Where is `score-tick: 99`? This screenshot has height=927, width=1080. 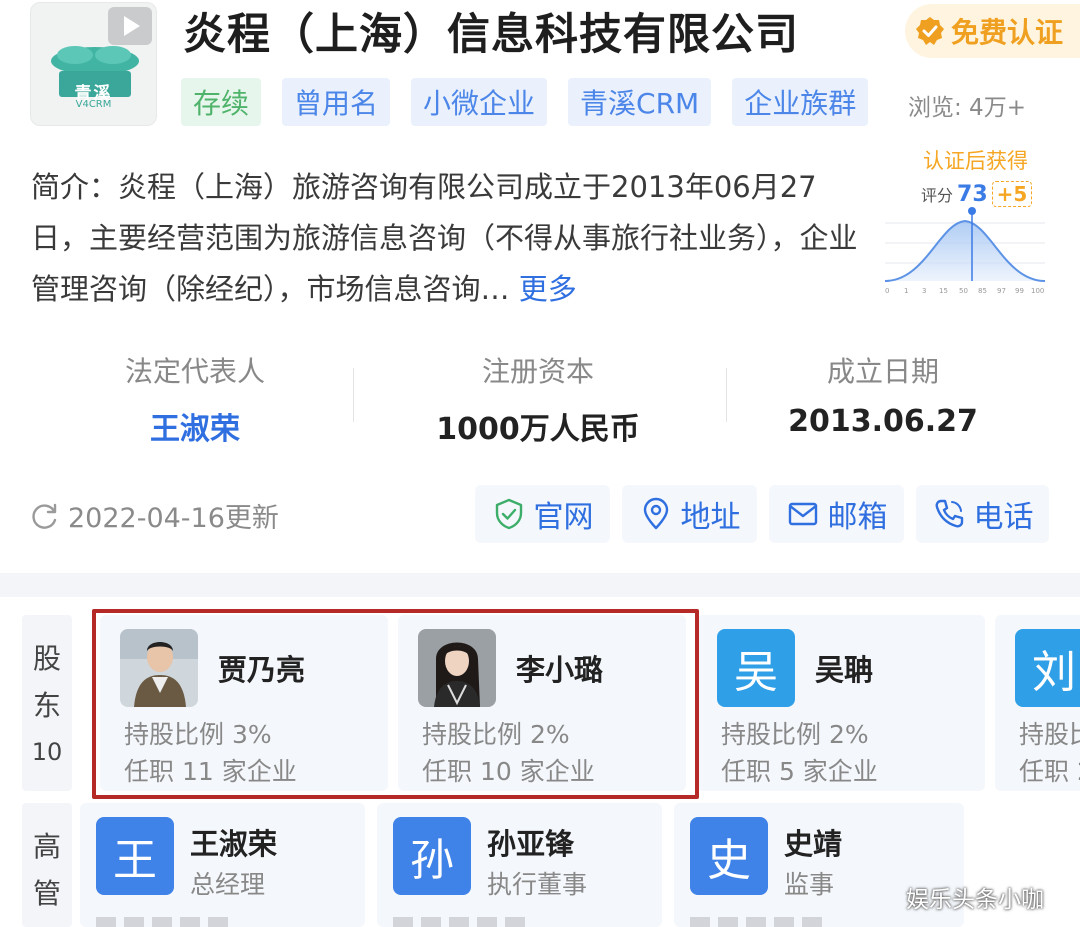 score-tick: 99 is located at coordinates (1019, 291).